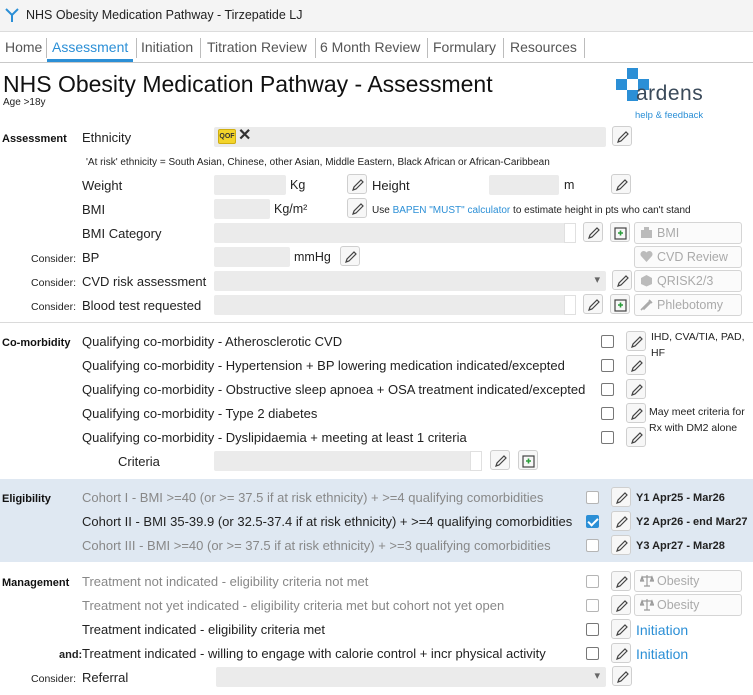  I want to click on cohort-1-checkbox, so click(592, 497).